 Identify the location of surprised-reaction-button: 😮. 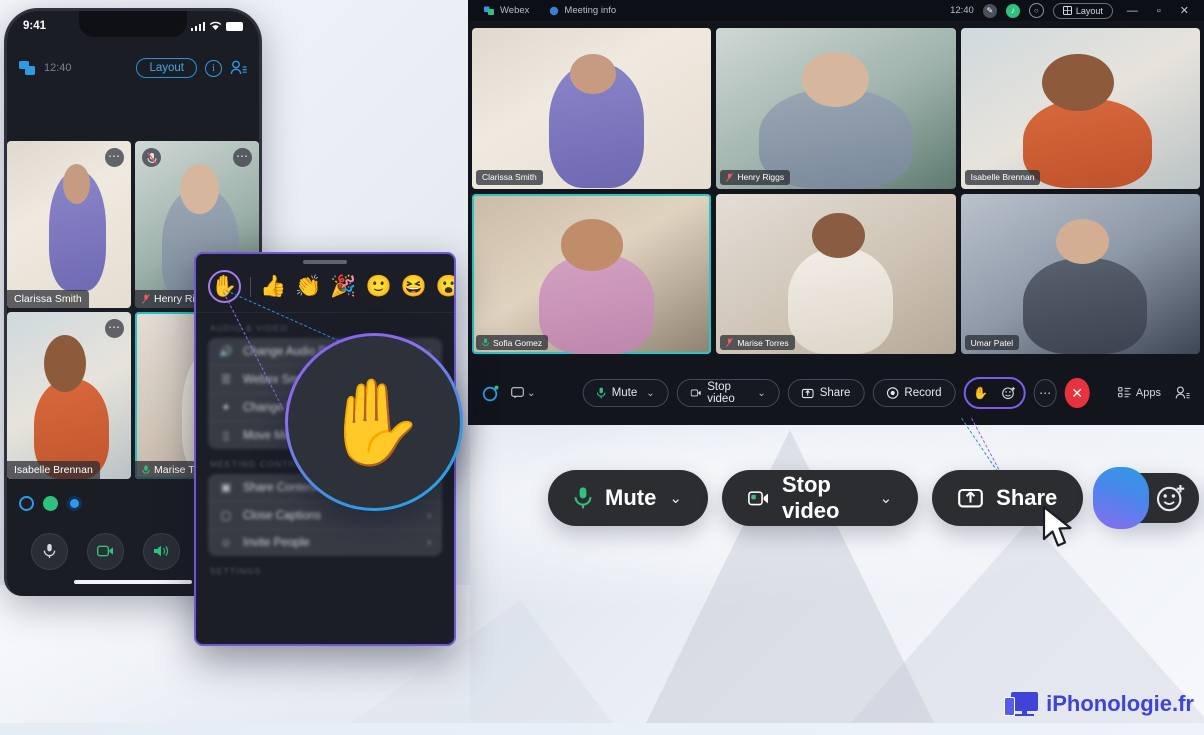
(445, 286).